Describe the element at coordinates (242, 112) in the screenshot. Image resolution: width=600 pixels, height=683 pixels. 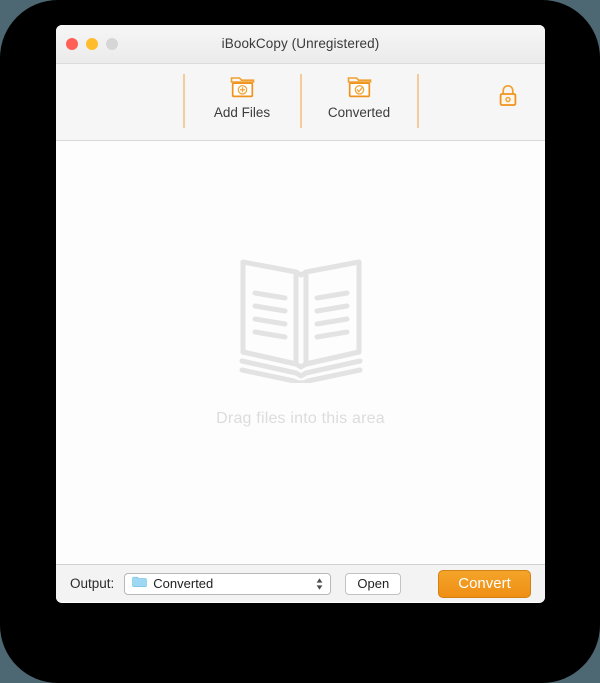
I see `add-files-label: Add Files` at that location.